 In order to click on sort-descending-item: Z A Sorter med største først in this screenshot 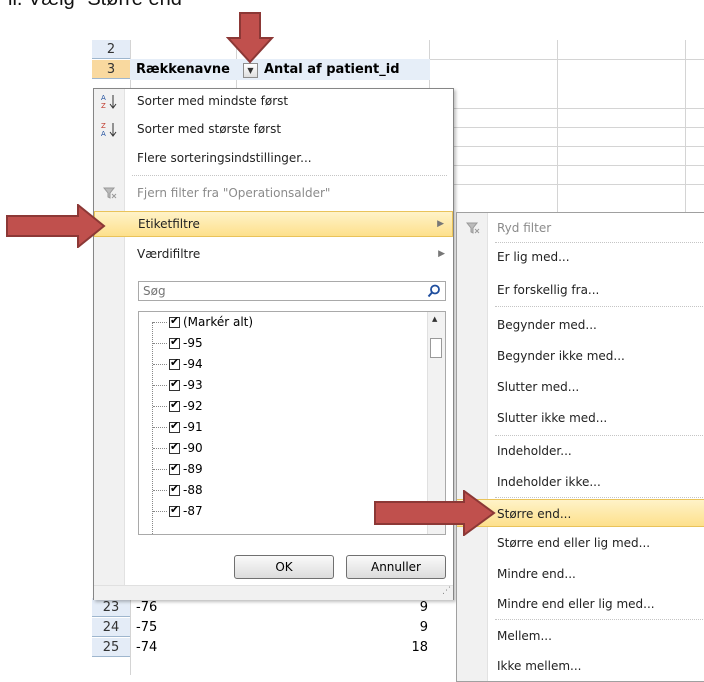, I will do `click(273, 129)`.